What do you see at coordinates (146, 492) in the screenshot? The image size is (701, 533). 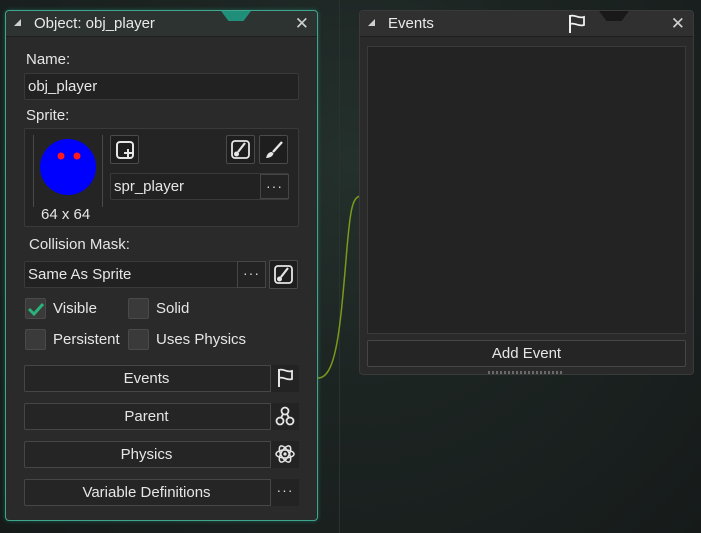 I see `variable-definitions-label: Variable Definitions` at bounding box center [146, 492].